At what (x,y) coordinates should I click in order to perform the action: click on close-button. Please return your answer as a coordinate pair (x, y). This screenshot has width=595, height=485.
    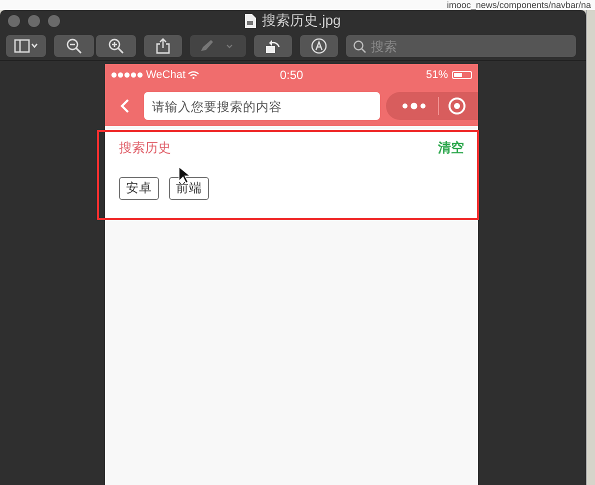
    Looking at the image, I should click on (14, 21).